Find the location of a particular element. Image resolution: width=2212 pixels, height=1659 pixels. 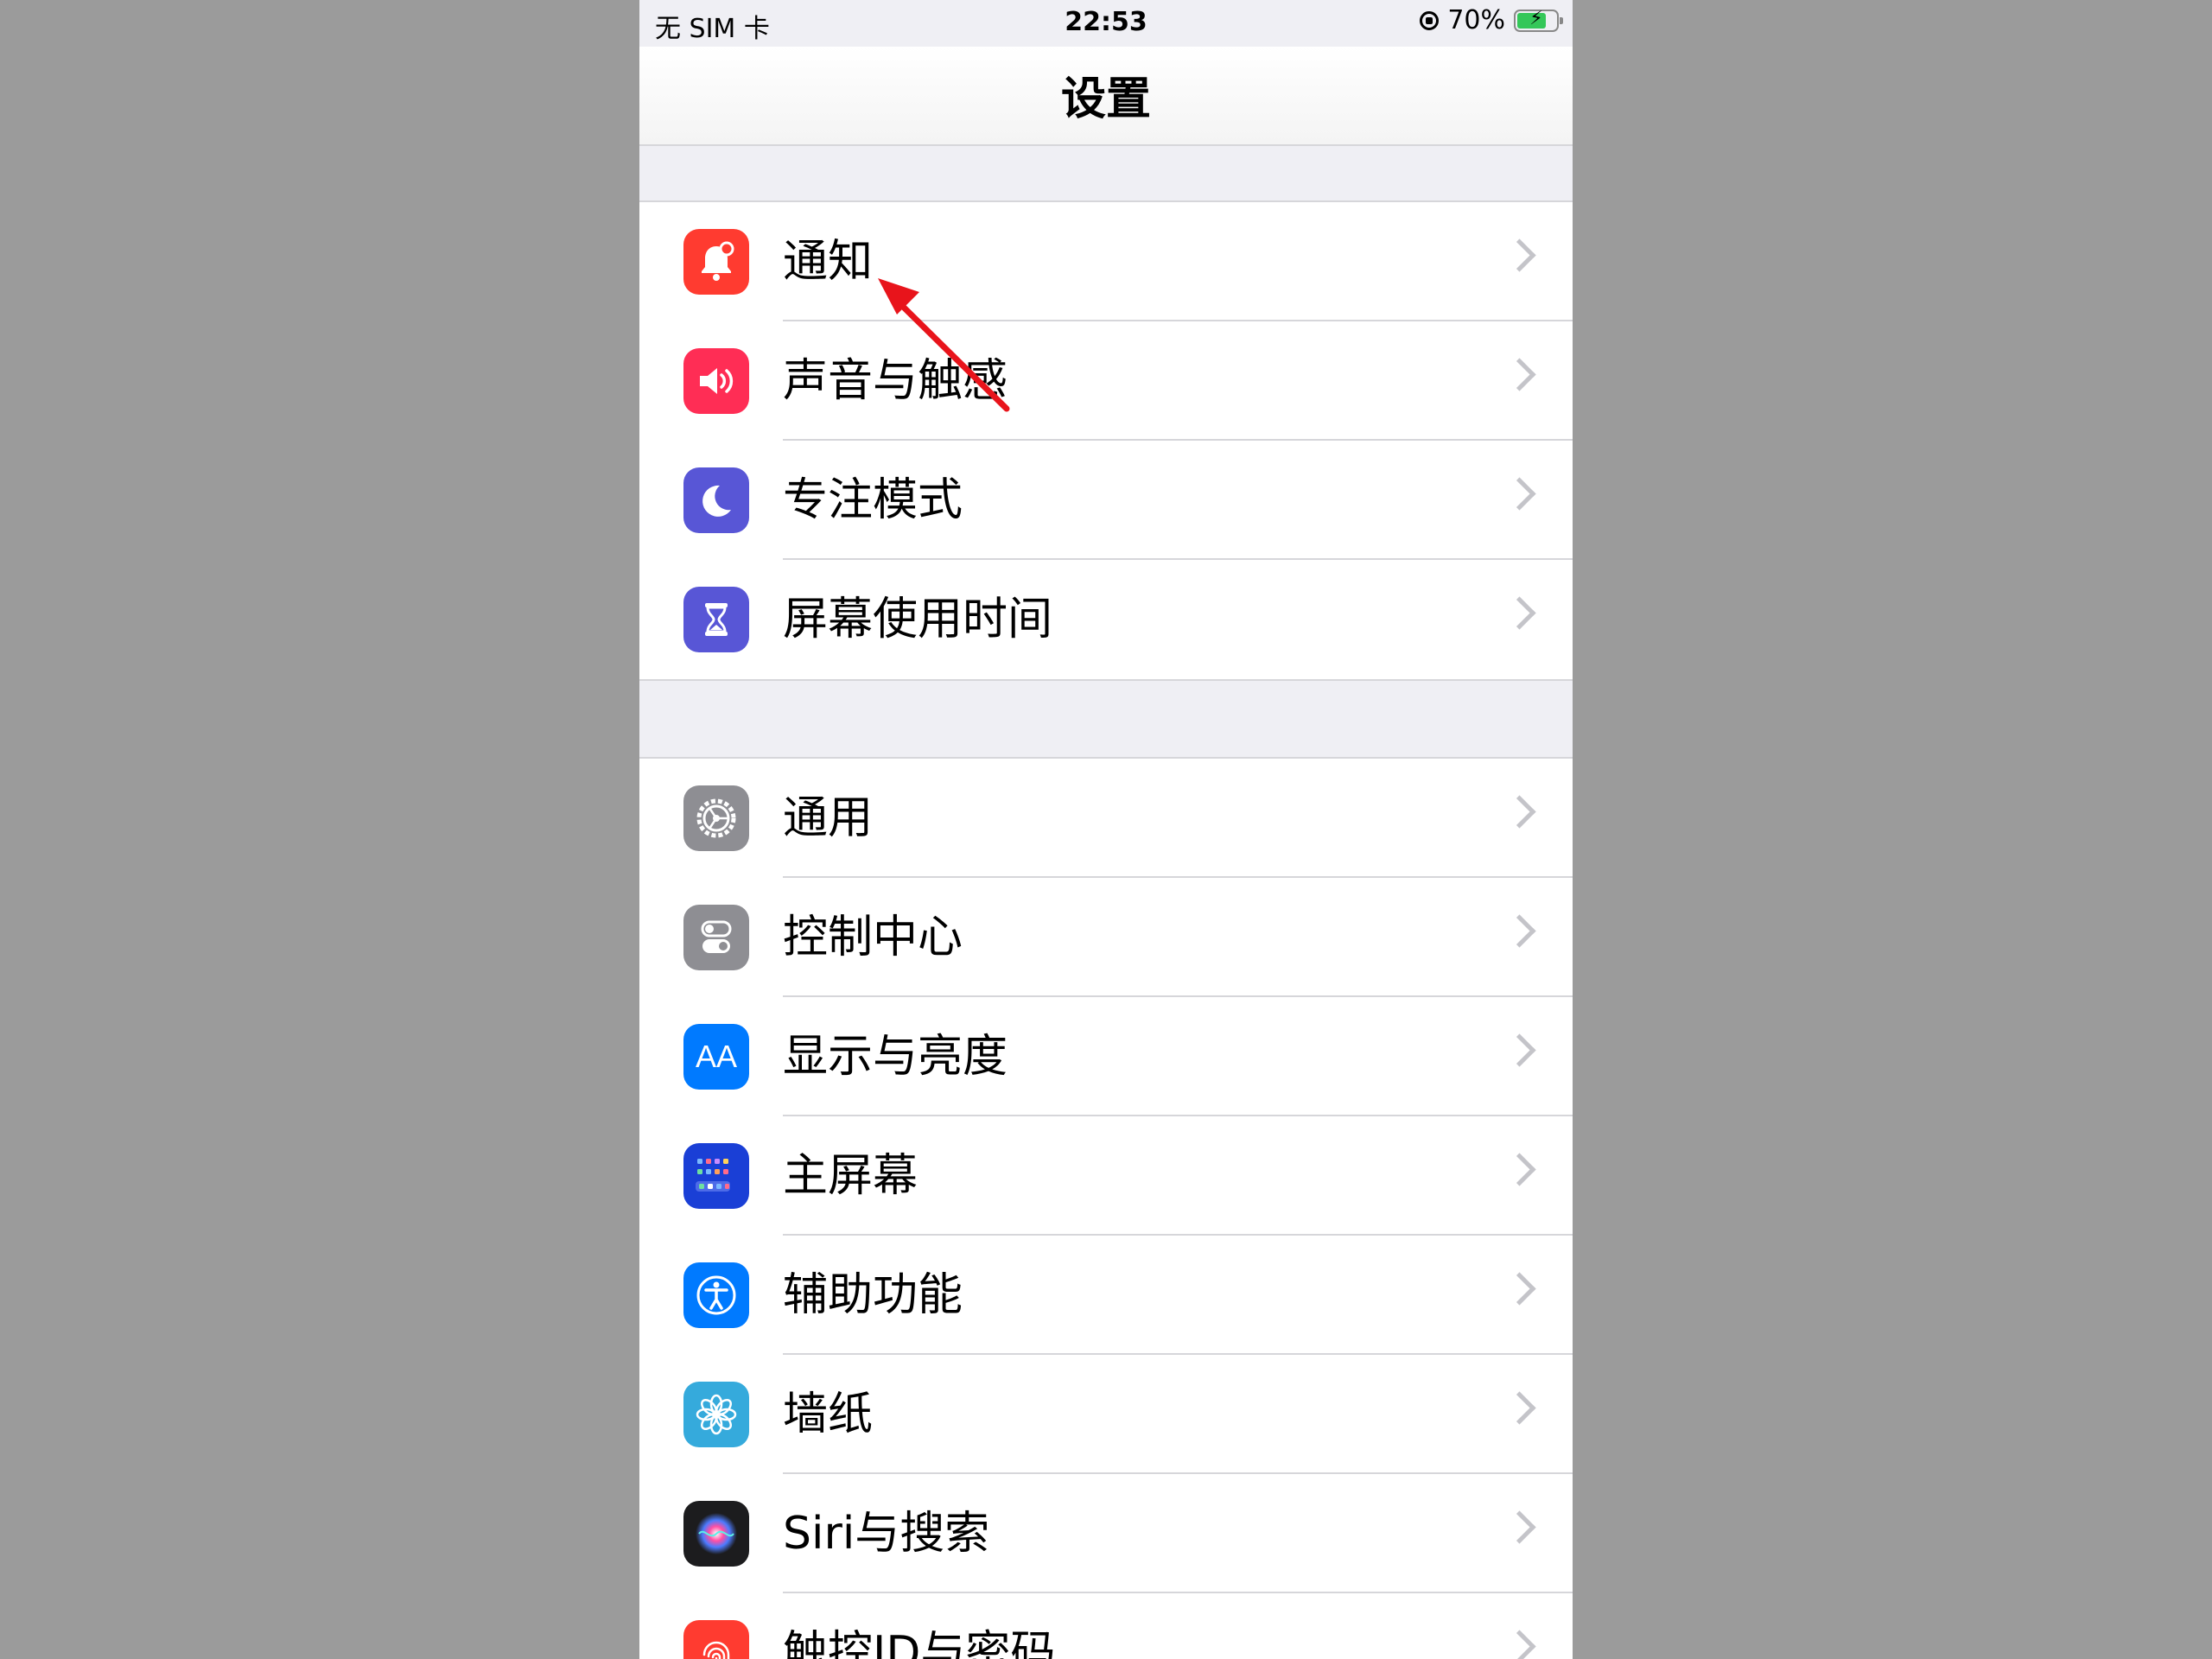

hourglass-icon is located at coordinates (716, 619).